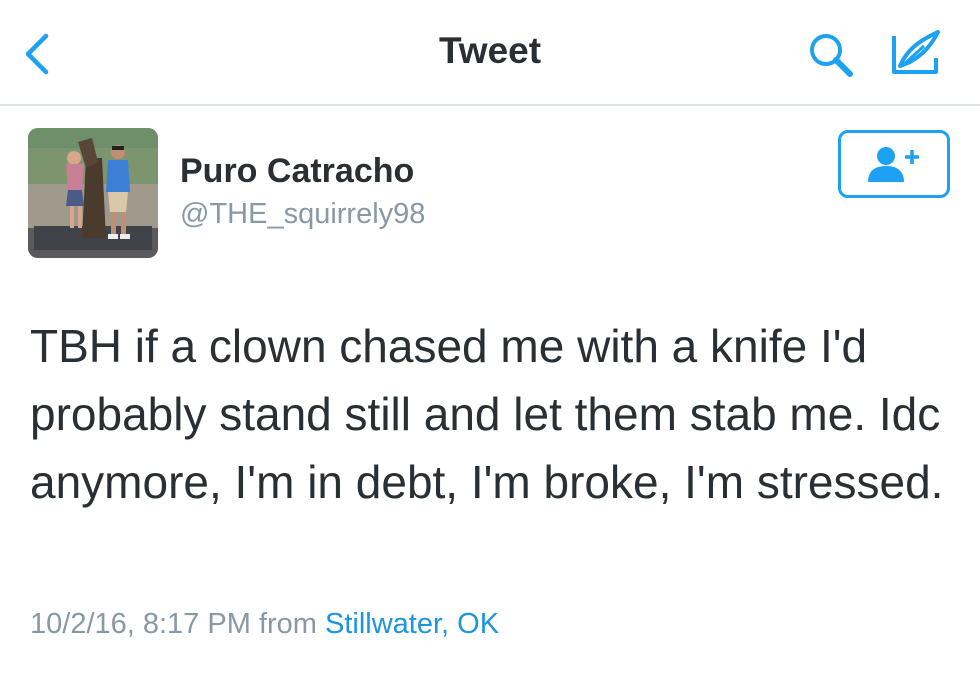  Describe the element at coordinates (287, 624) in the screenshot. I see `from-label: from` at that location.